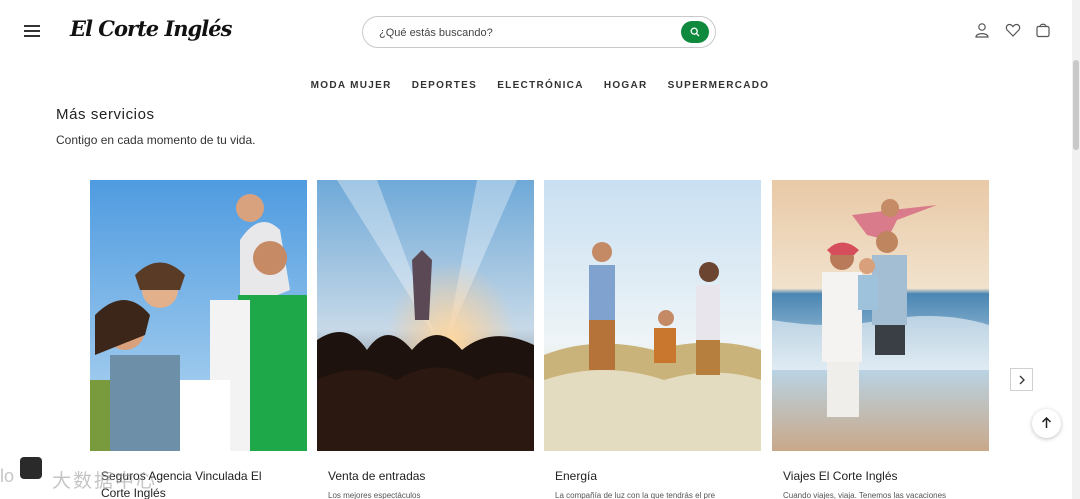 The width and height of the screenshot is (1080, 499). Describe the element at coordinates (1076, 249) in the screenshot. I see `page-scrollbar` at that location.